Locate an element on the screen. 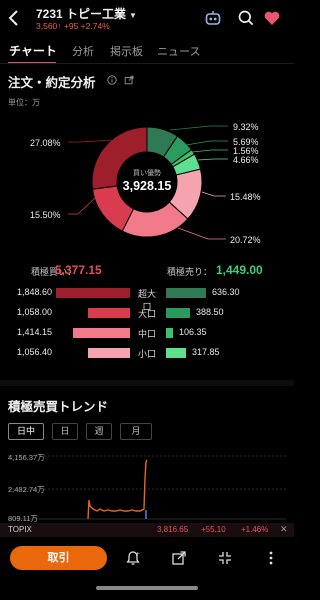 The image size is (320, 600). ticker-change: +55.10 is located at coordinates (213, 529).